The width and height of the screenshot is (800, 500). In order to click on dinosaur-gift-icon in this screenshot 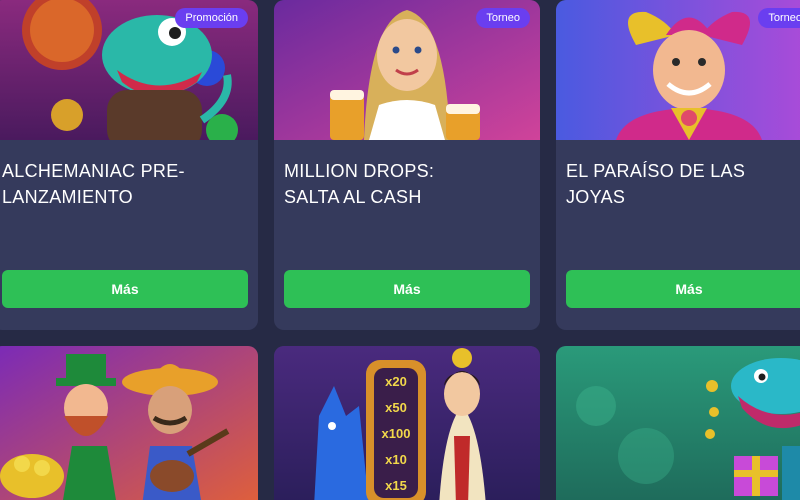, I will do `click(678, 423)`.